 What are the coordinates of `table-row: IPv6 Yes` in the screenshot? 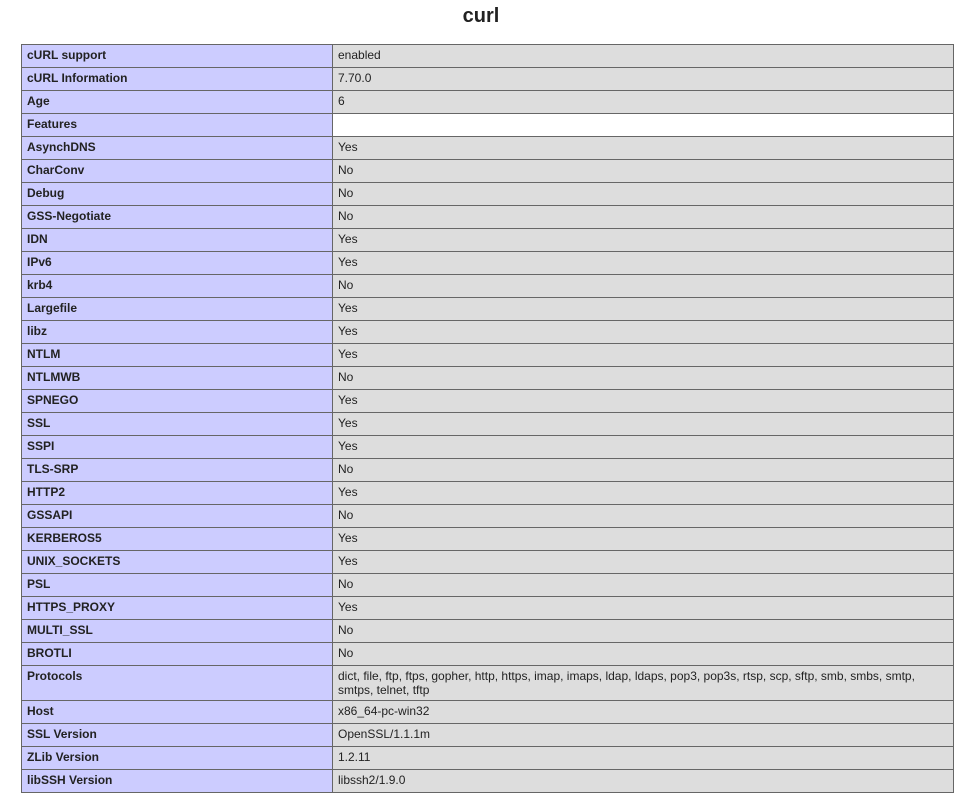 It's located at (487, 263).